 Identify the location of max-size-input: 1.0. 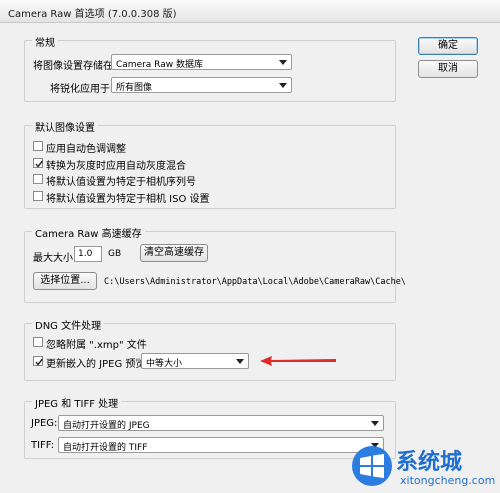
(88, 254).